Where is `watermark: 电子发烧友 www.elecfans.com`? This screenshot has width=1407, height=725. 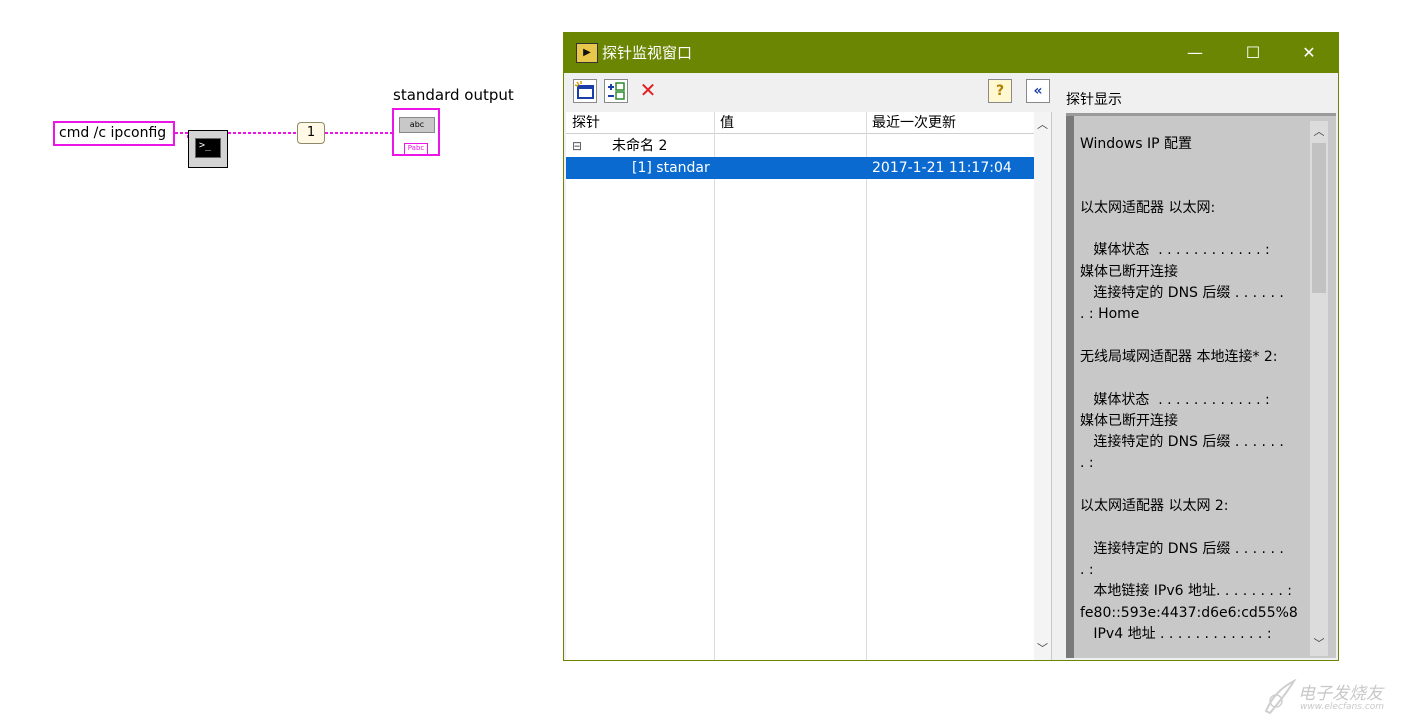 watermark: 电子发烧友 www.elecfans.com is located at coordinates (1332, 697).